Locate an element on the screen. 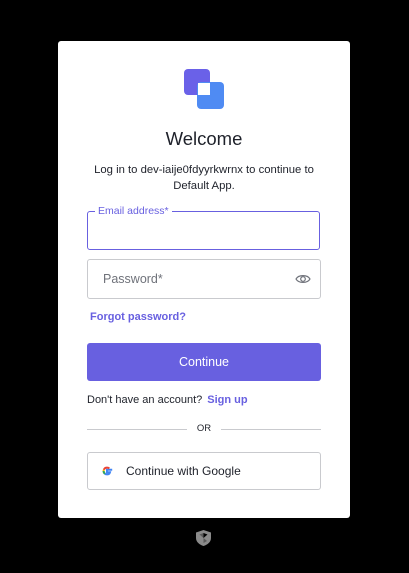 The image size is (409, 573). email-input is located at coordinates (203, 230).